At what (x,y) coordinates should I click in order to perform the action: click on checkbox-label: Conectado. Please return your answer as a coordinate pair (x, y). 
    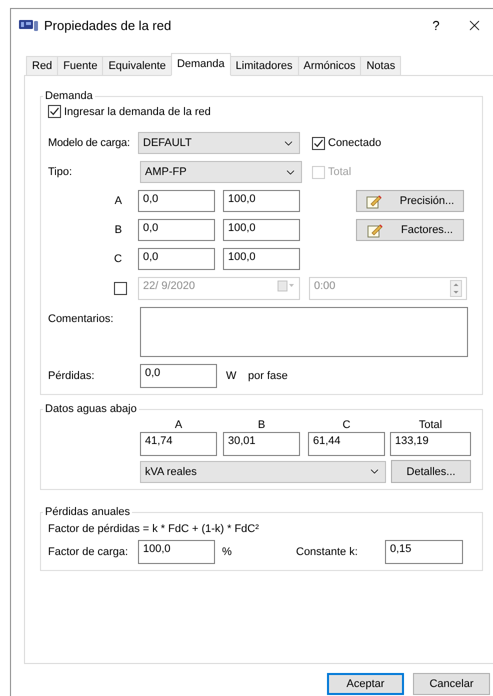
    Looking at the image, I should click on (355, 143).